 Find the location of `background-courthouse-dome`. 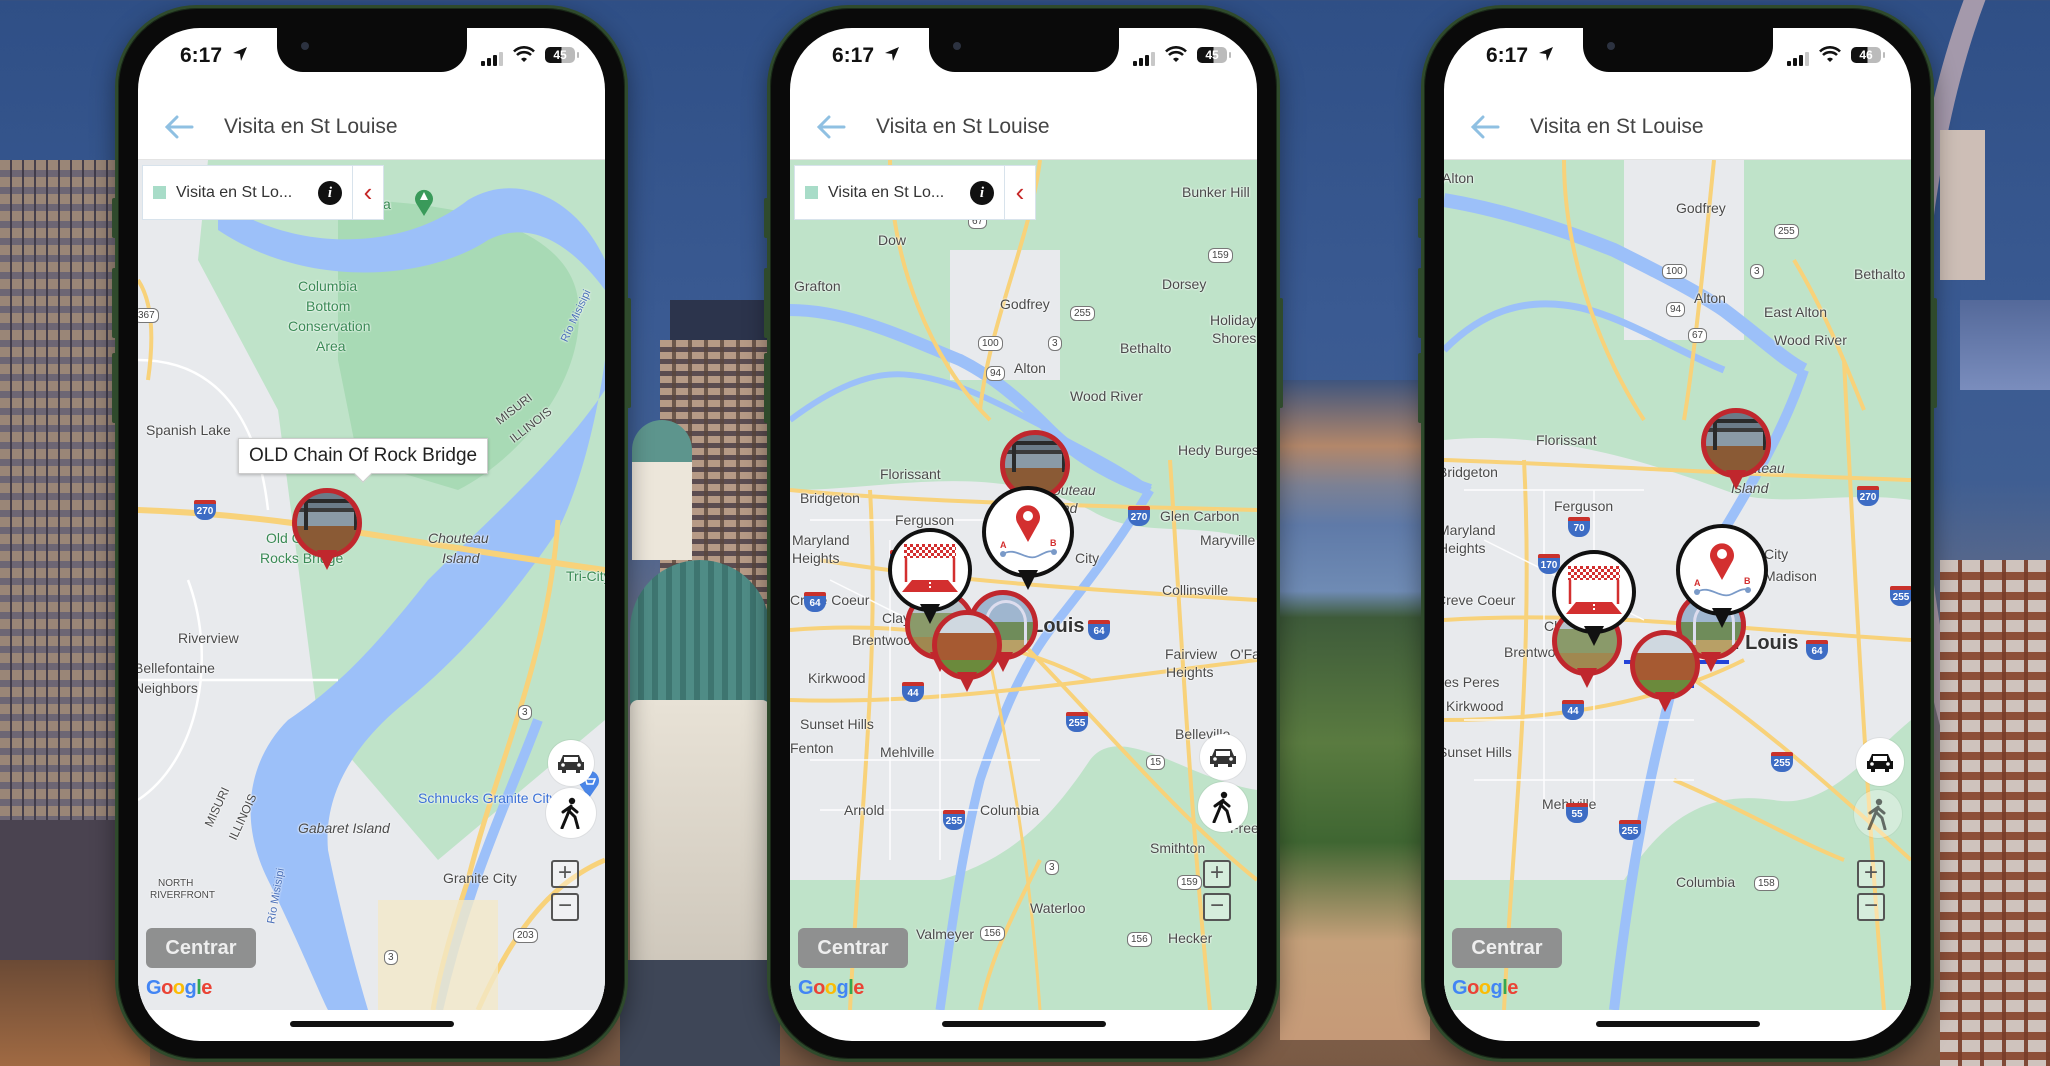

background-courthouse-dome is located at coordinates (700, 635).